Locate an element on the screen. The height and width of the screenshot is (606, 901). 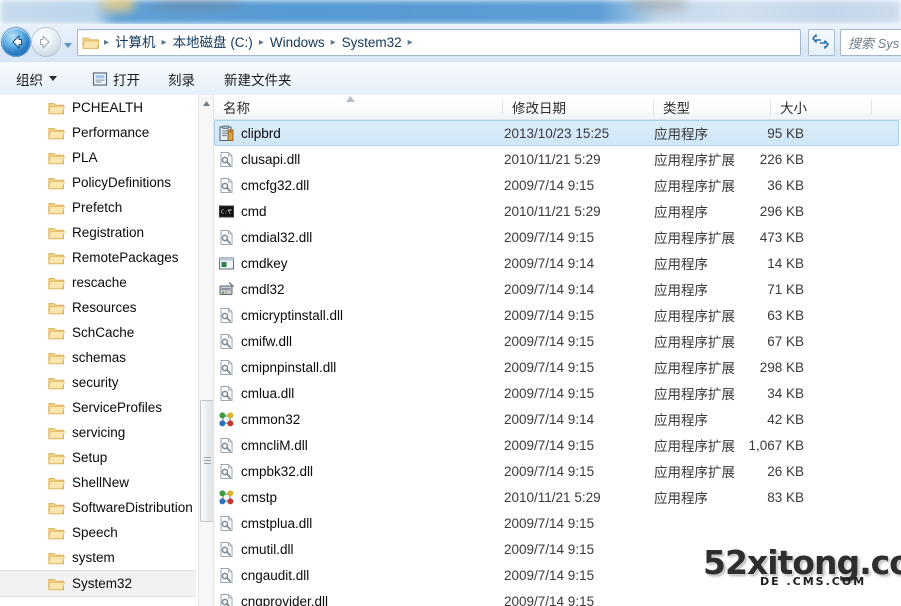
sidebar-item-rescache: rescache is located at coordinates (98, 282).